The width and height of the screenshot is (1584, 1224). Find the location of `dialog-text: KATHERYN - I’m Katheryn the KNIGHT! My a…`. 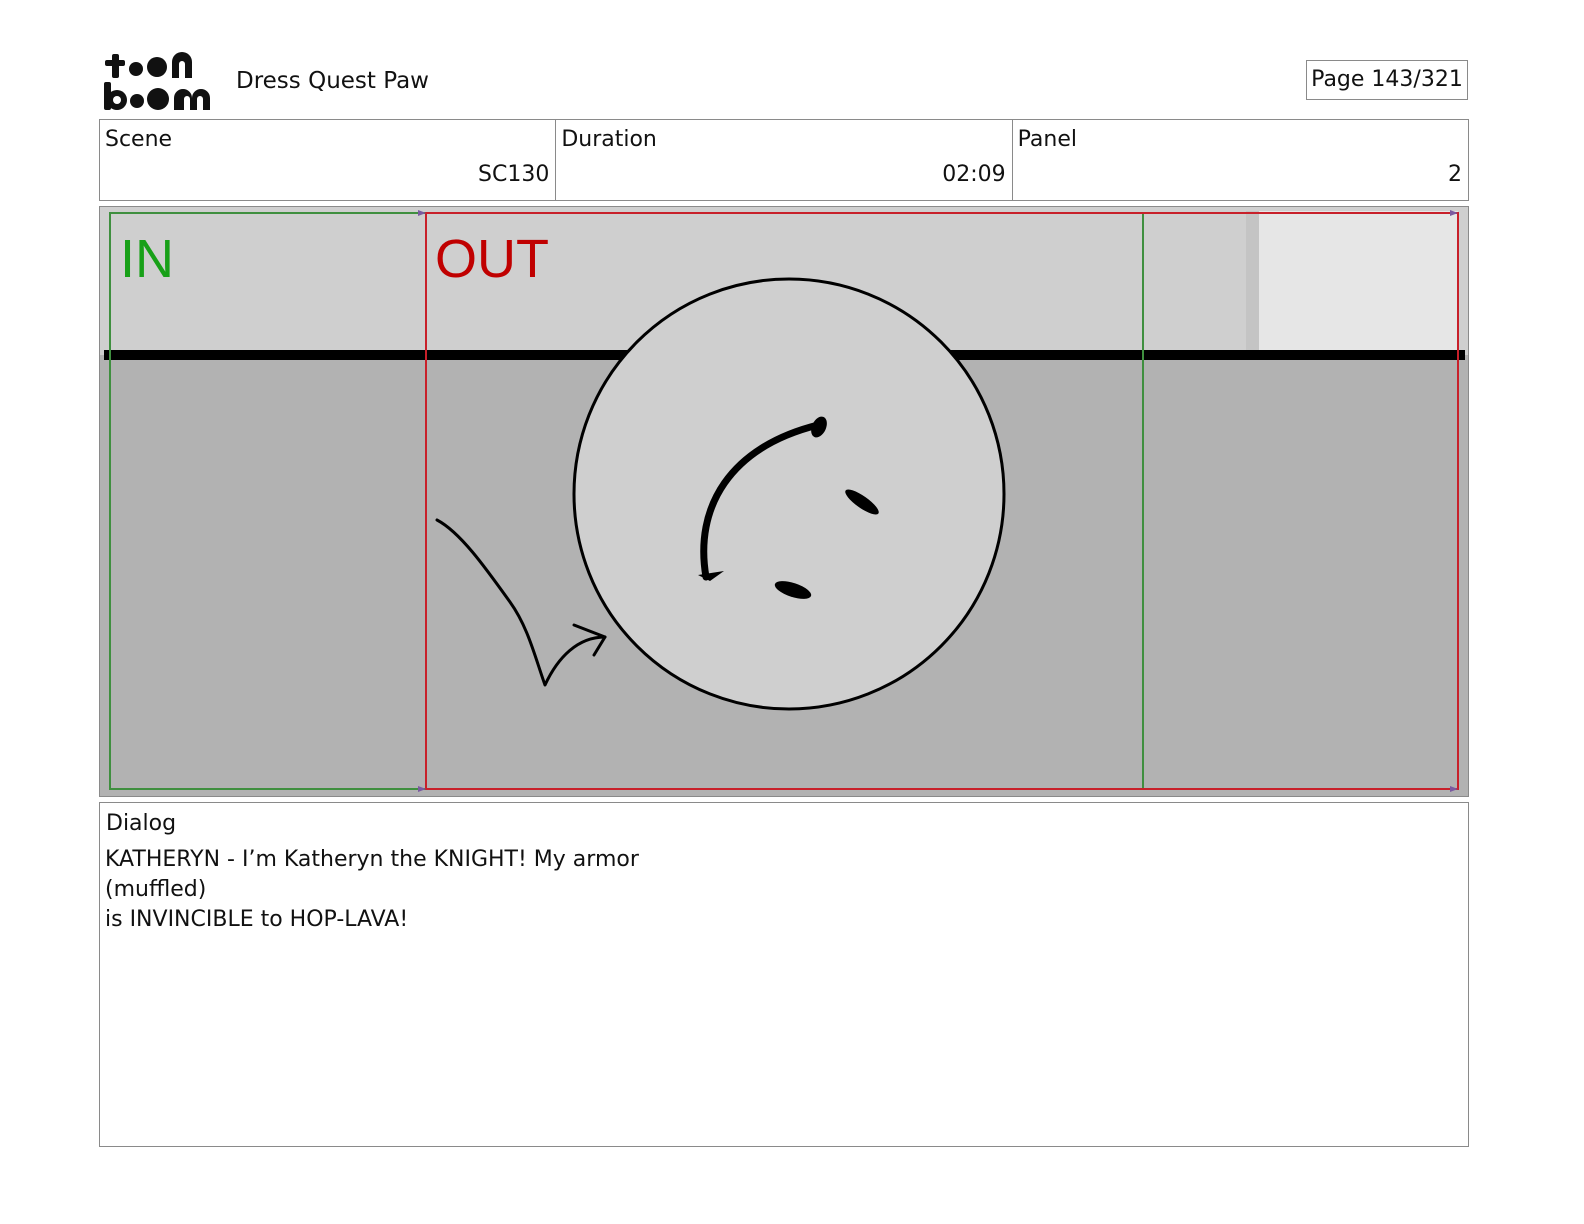

dialog-text: KATHERYN - I’m Katheryn the KNIGHT! My a… is located at coordinates (372, 890).